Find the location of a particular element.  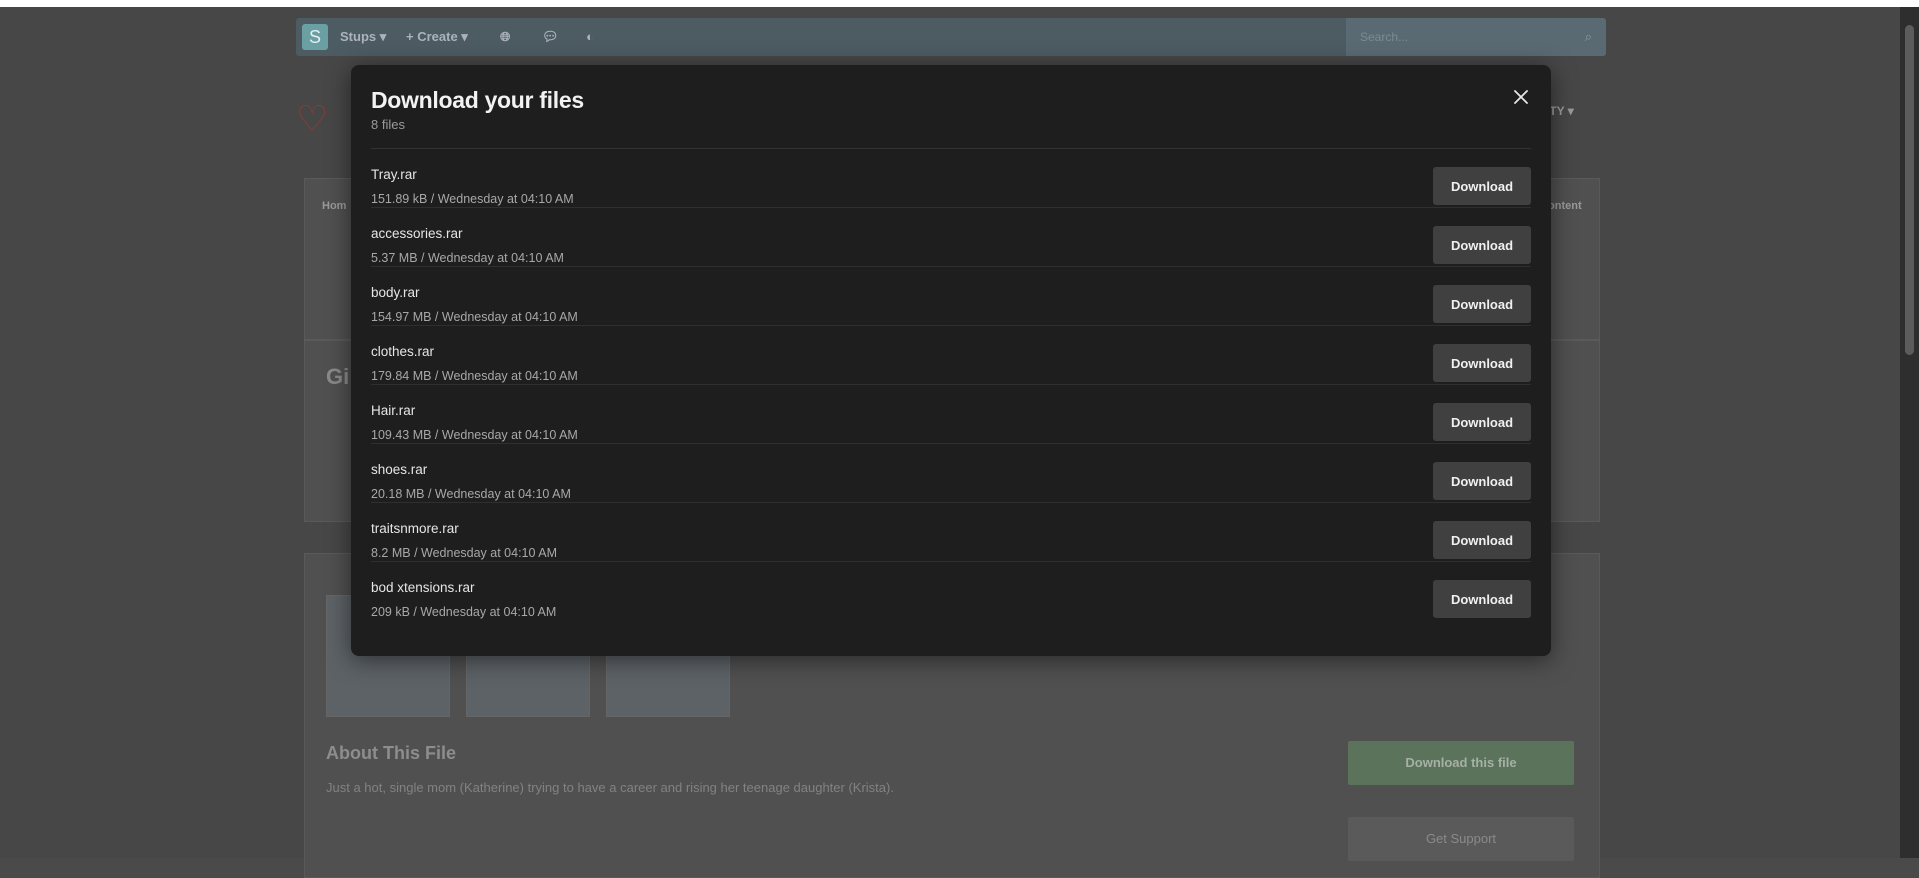

toggle-icon: ◐ is located at coordinates (590, 37).